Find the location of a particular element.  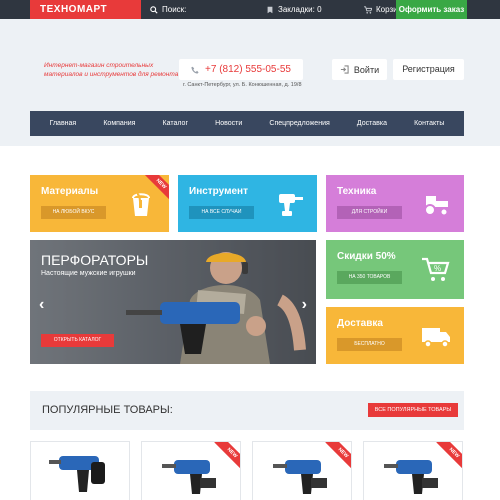

phone-box: +7 (812) 555-05-55 is located at coordinates (241, 69).